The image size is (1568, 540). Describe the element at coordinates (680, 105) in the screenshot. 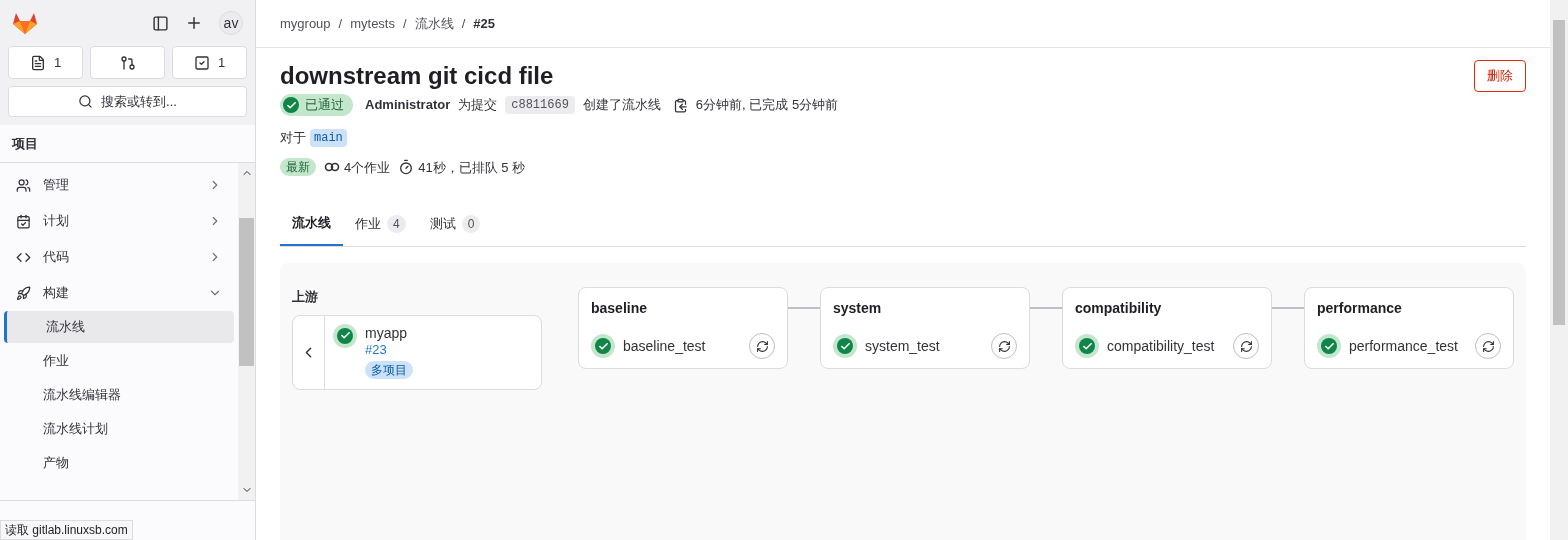

I see `copy-icon` at that location.